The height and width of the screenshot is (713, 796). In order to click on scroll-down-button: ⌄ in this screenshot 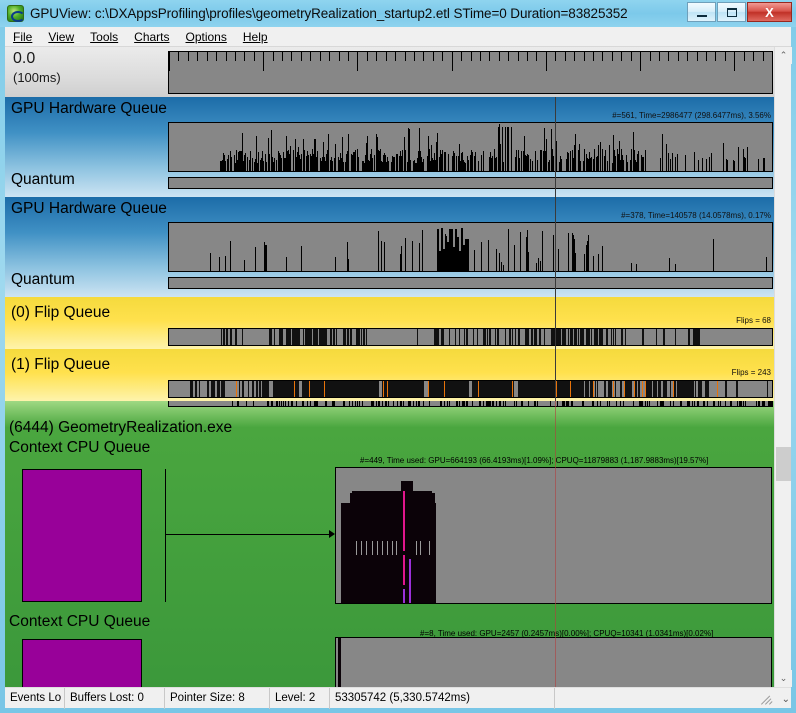, I will do `click(783, 678)`.